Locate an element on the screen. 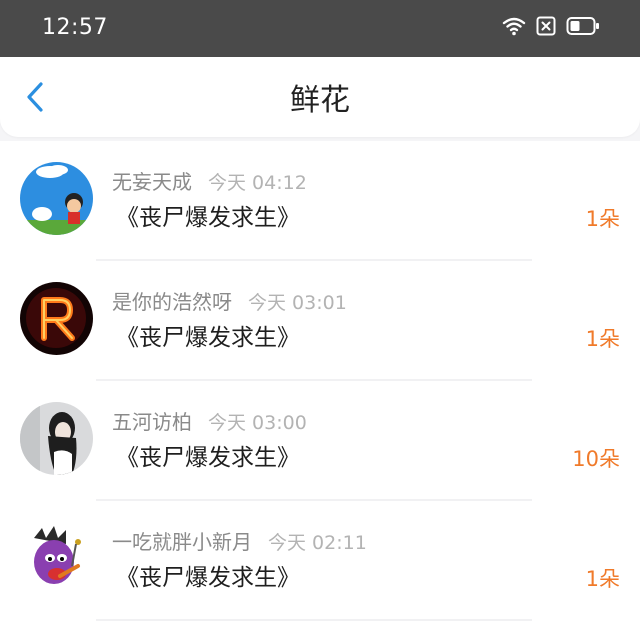 This screenshot has width=640, height=621. close-box-icon is located at coordinates (546, 28).